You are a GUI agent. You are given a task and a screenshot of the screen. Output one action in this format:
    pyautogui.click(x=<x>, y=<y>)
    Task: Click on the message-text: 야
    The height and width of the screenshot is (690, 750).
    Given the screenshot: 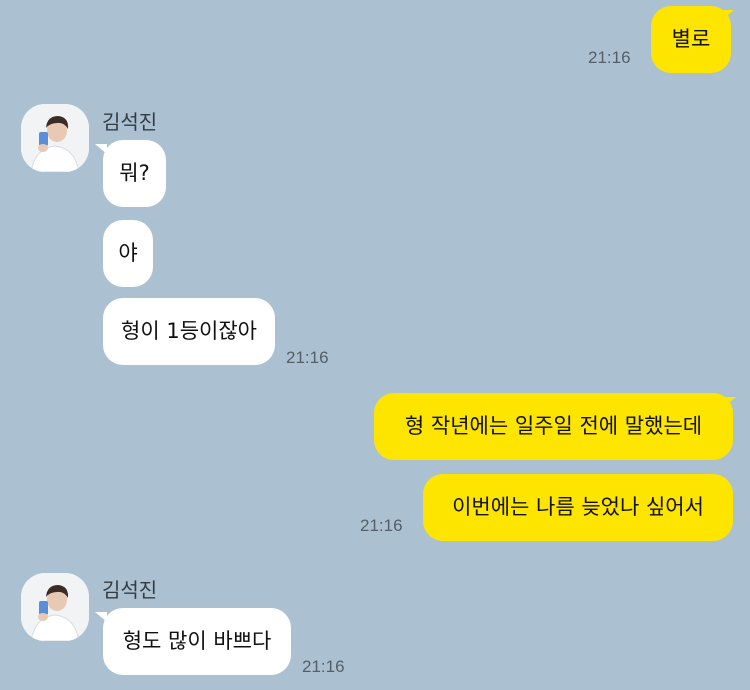 What is the action you would take?
    pyautogui.click(x=128, y=253)
    